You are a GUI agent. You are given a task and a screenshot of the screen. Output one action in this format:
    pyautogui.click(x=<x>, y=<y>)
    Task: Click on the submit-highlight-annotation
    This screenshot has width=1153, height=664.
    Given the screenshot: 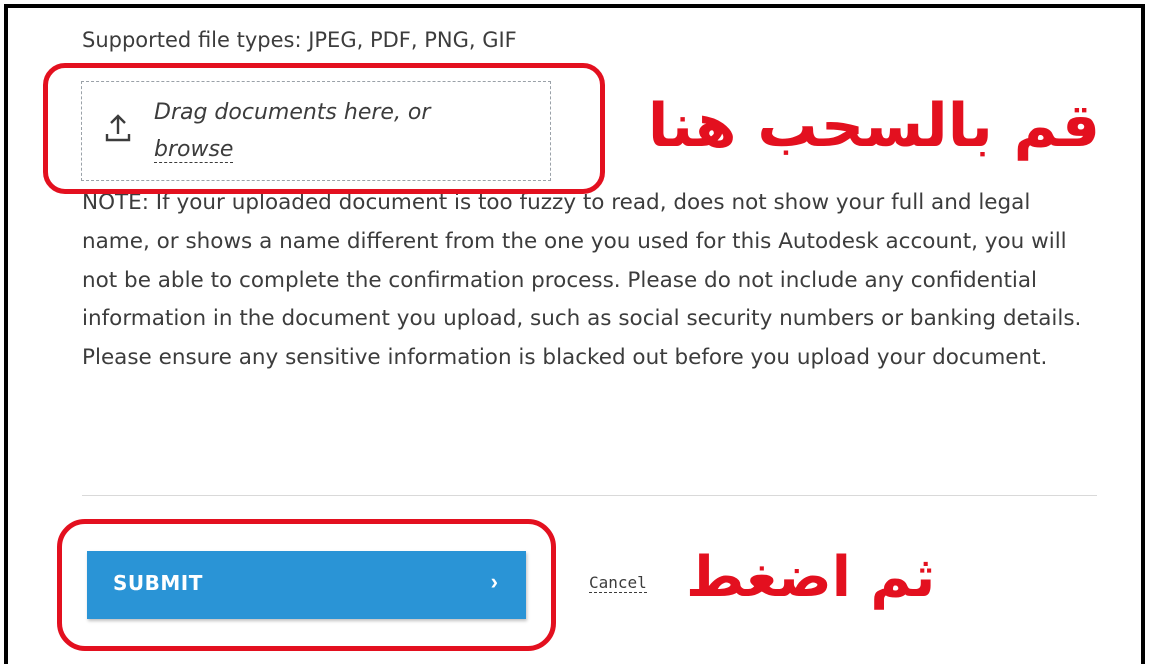 What is the action you would take?
    pyautogui.click(x=306, y=585)
    